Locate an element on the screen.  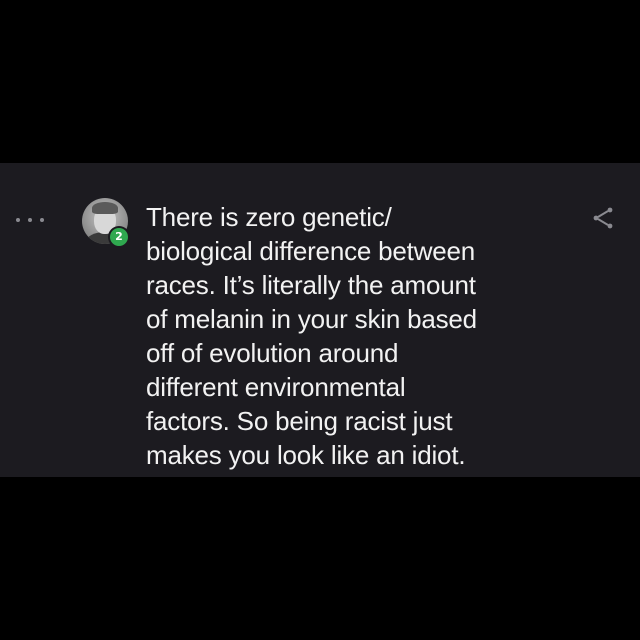
share-icon is located at coordinates (603, 218).